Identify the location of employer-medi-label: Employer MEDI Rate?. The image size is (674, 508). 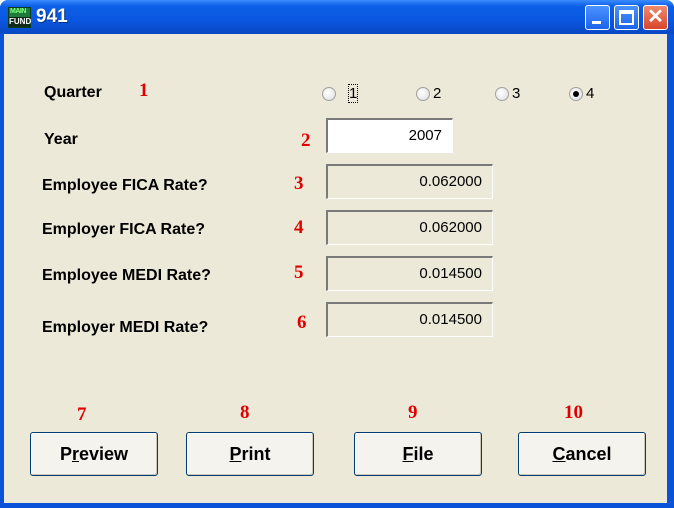
(125, 327).